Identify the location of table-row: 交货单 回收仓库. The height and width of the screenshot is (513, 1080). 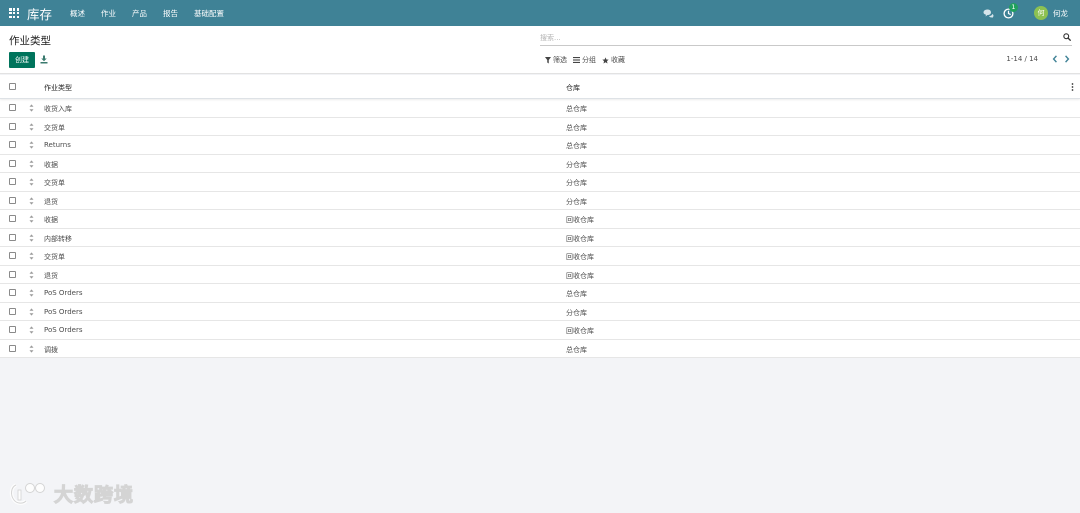
(540, 256).